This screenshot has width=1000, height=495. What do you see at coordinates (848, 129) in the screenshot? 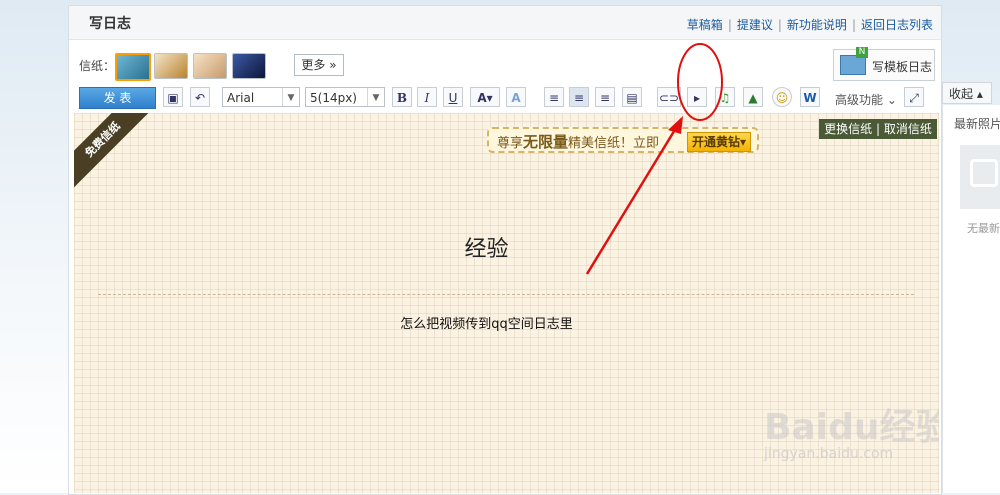
I see `change-paper-link: 更换信纸` at bounding box center [848, 129].